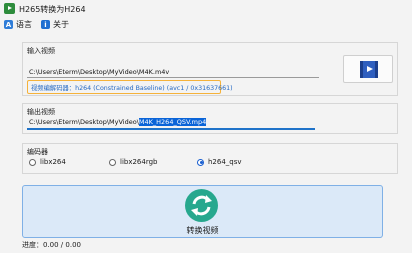 This screenshot has width=412, height=253. What do you see at coordinates (171, 129) in the screenshot?
I see `output-path-underline` at bounding box center [171, 129].